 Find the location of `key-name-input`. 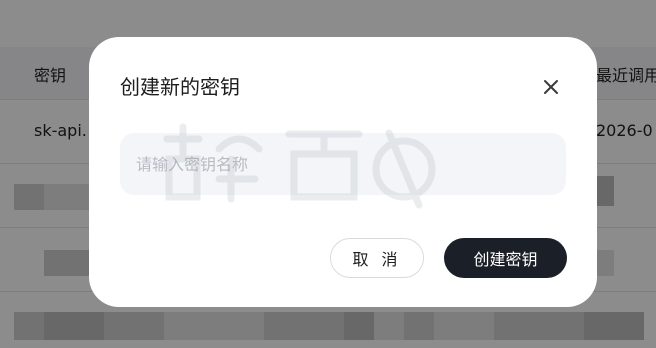

key-name-input is located at coordinates (343, 164).